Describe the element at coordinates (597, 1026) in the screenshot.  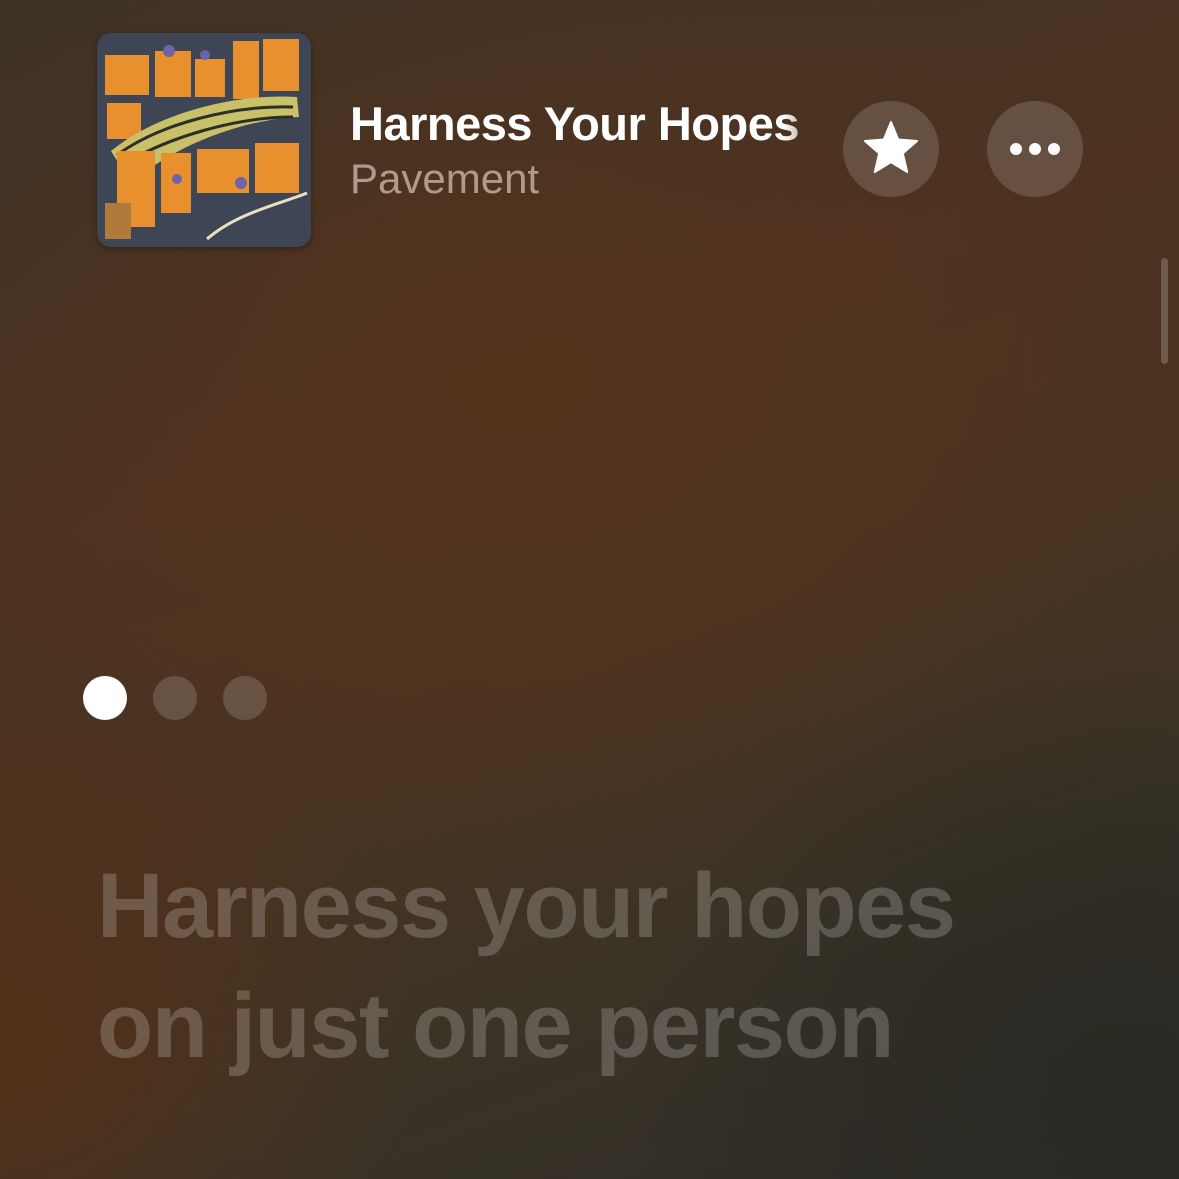
I see `lyric-line: on just one person` at that location.